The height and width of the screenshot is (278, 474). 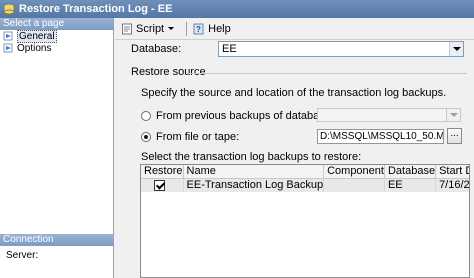 What do you see at coordinates (294, 29) in the screenshot?
I see `toolbar: Script ? Help` at bounding box center [294, 29].